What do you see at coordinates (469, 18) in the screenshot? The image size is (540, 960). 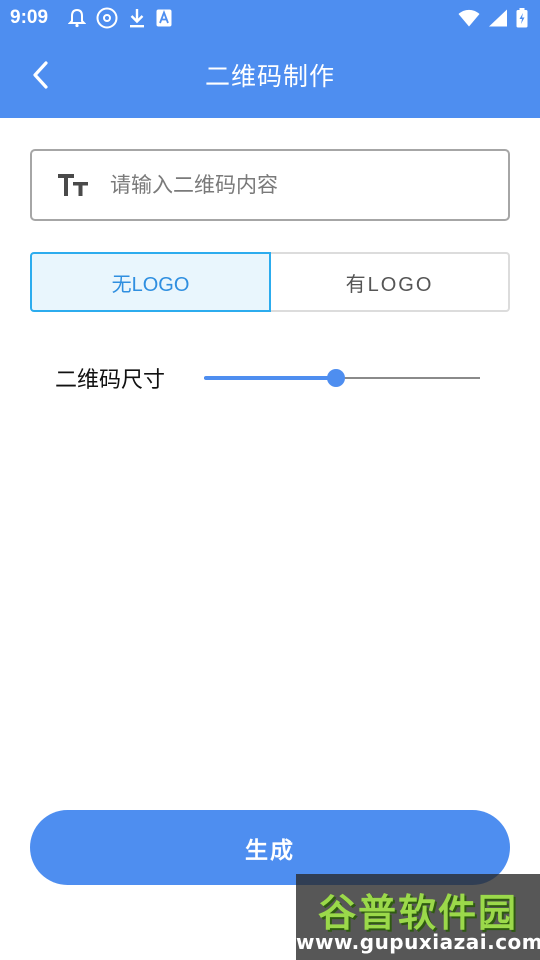 I see `wifi-icon` at bounding box center [469, 18].